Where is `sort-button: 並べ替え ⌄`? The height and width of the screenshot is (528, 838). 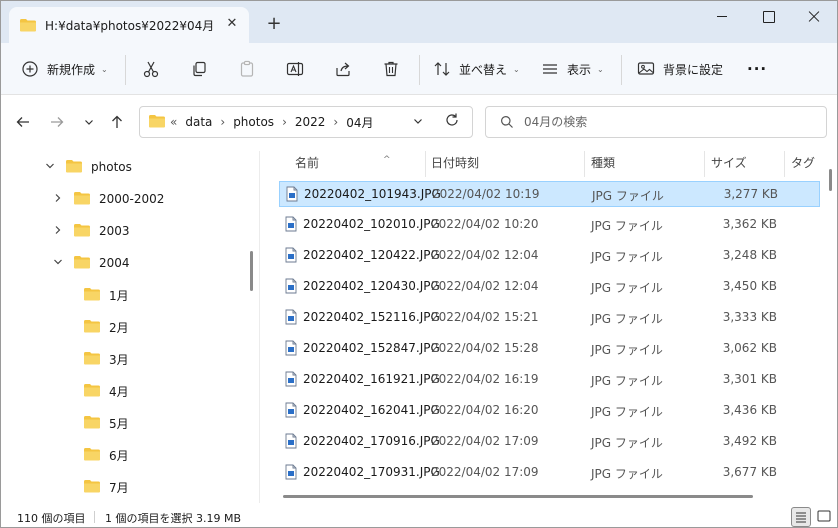 sort-button: 並べ替え ⌄ is located at coordinates (476, 69).